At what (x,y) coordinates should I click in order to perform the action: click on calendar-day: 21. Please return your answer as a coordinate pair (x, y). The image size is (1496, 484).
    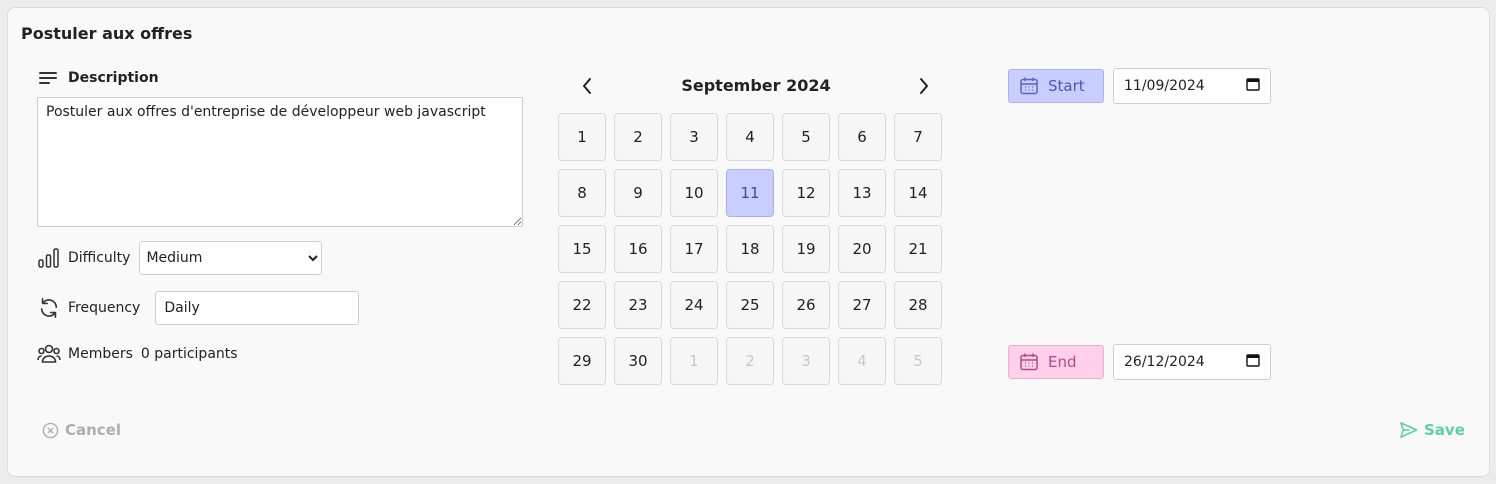
    Looking at the image, I should click on (918, 249).